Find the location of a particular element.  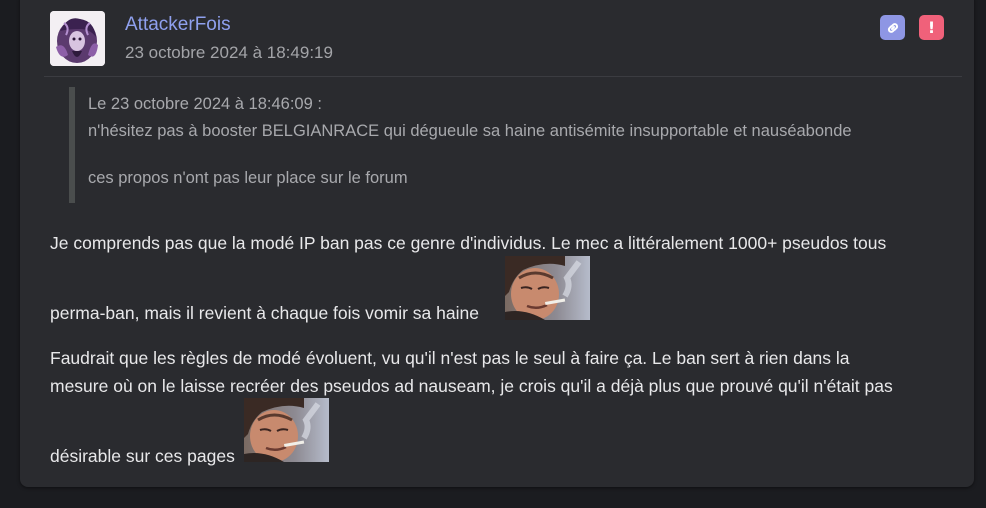

avatar-image is located at coordinates (77, 38).